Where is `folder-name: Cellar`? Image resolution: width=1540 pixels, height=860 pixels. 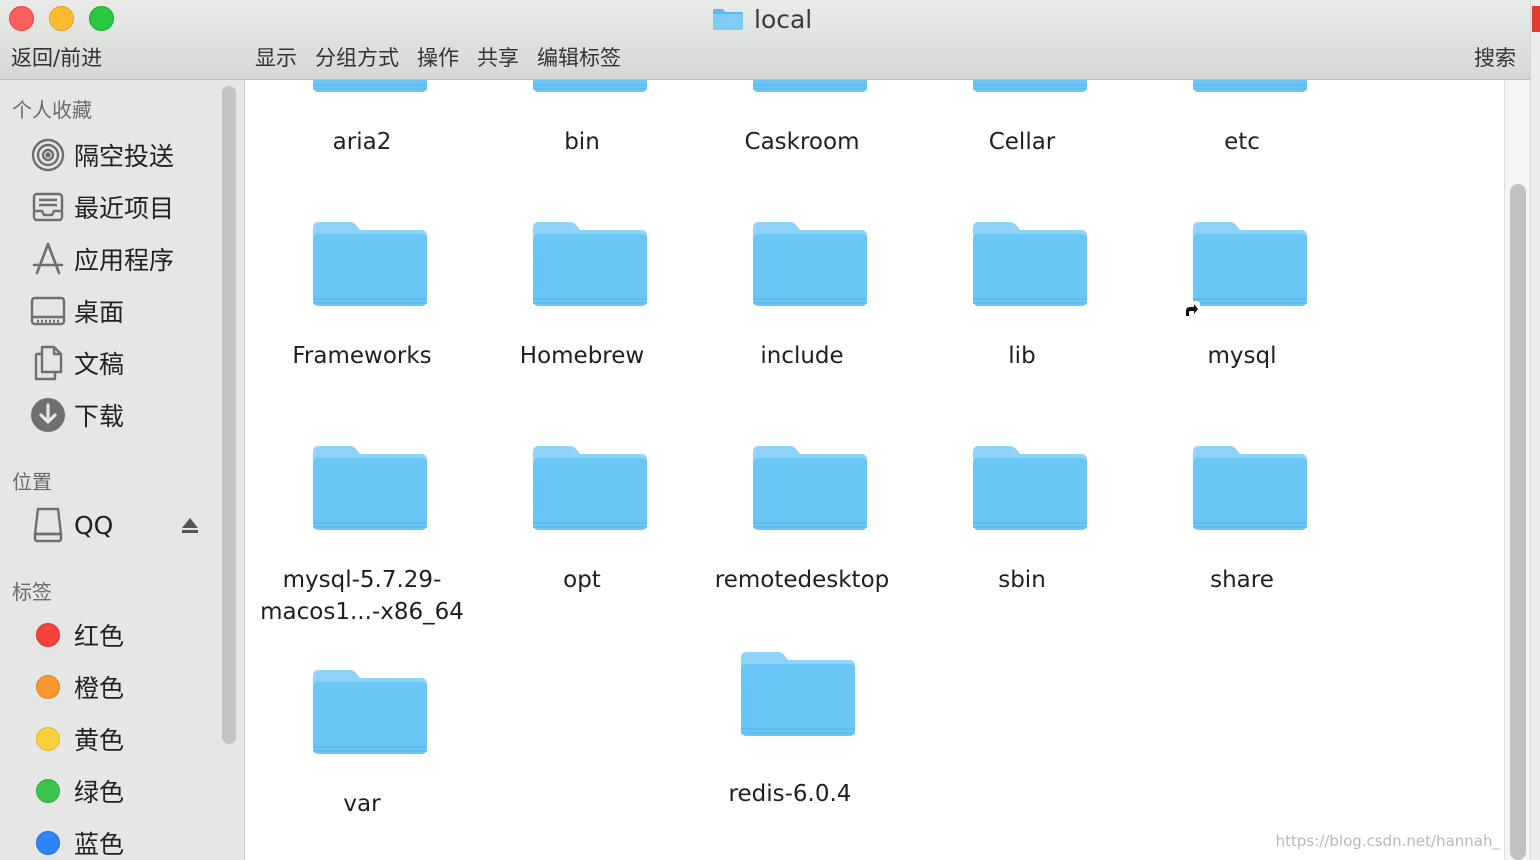
folder-name: Cellar is located at coordinates (1022, 142).